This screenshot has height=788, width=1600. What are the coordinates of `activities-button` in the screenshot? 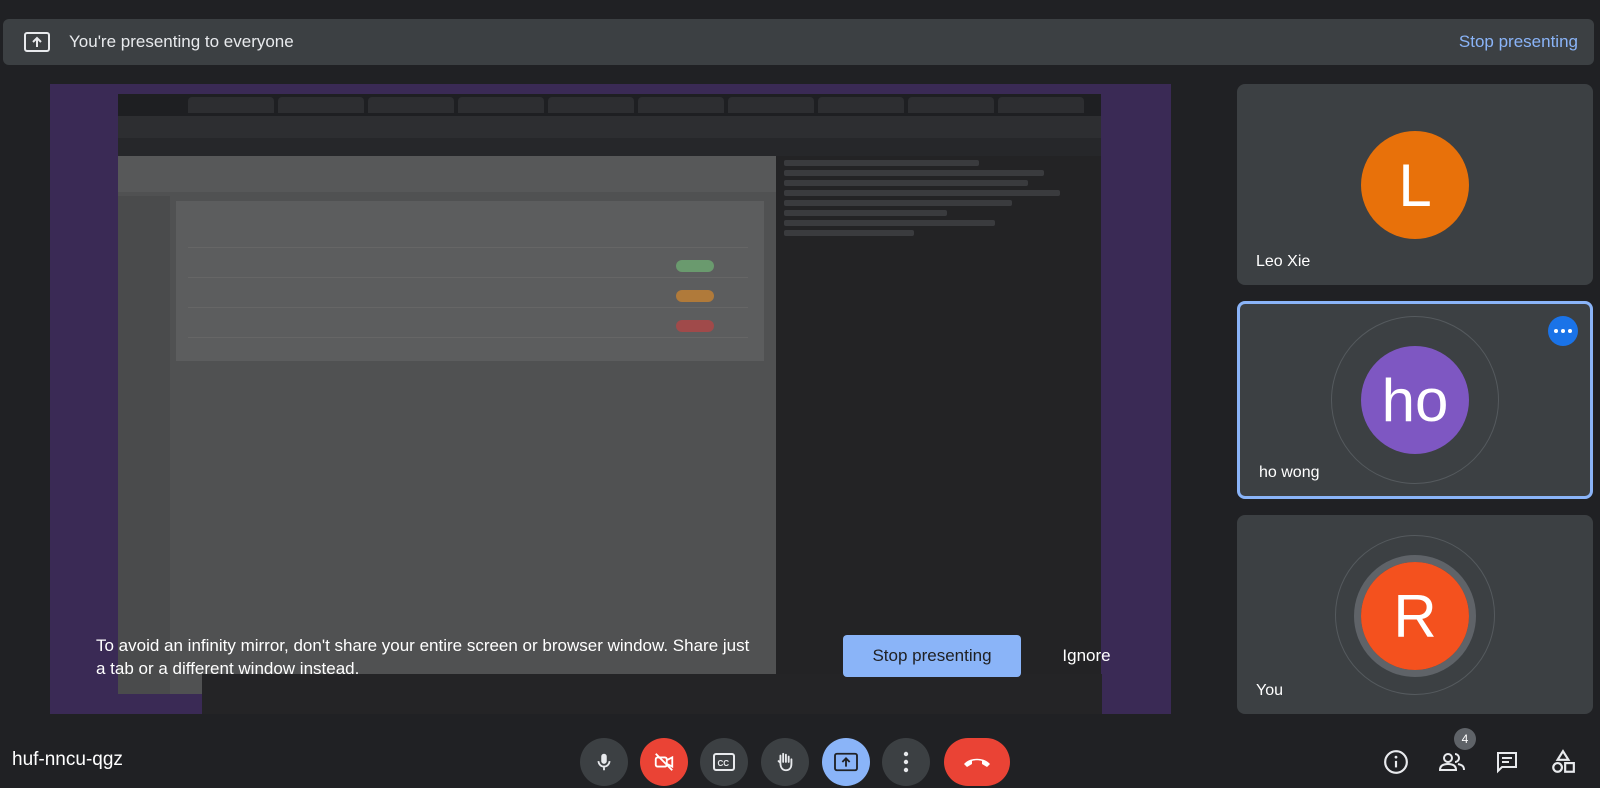 It's located at (1563, 762).